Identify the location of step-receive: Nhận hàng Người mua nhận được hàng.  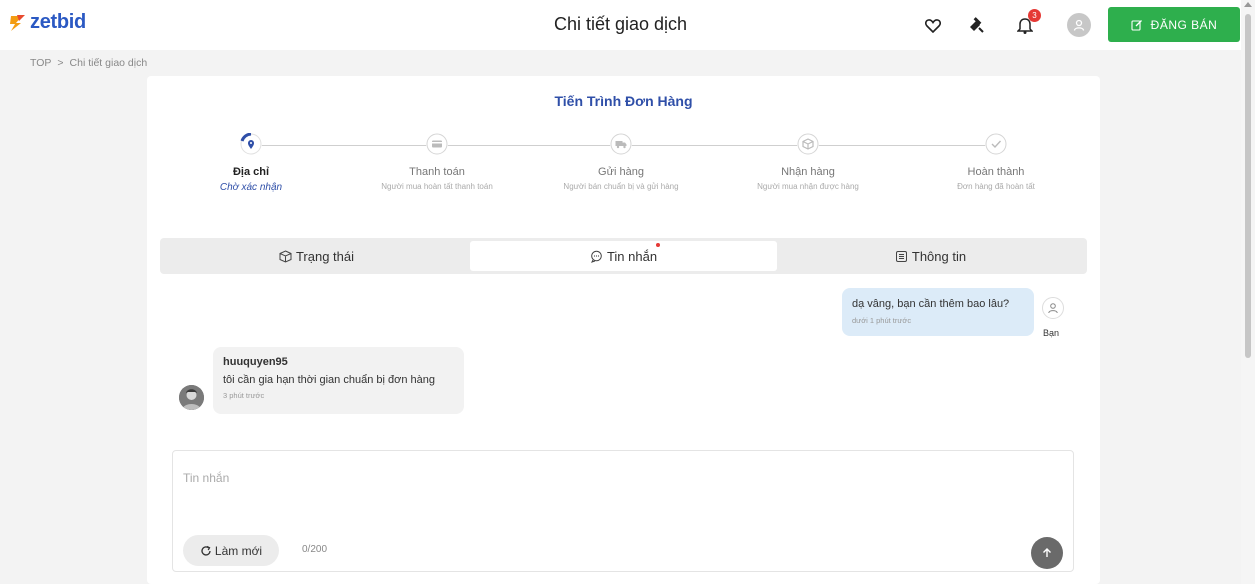
(808, 162).